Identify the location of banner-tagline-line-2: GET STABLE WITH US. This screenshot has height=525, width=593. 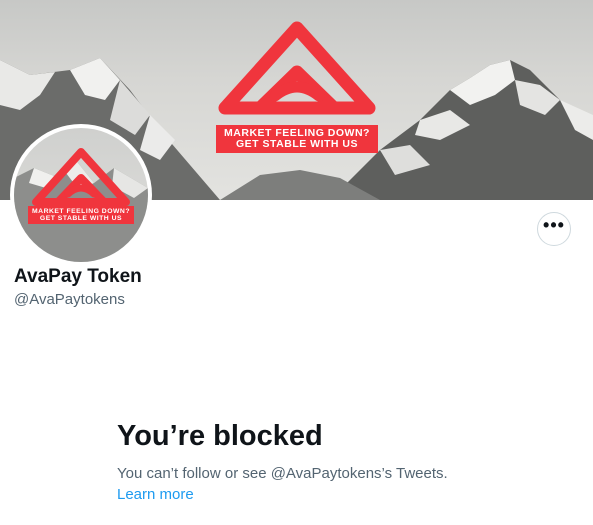
(297, 144).